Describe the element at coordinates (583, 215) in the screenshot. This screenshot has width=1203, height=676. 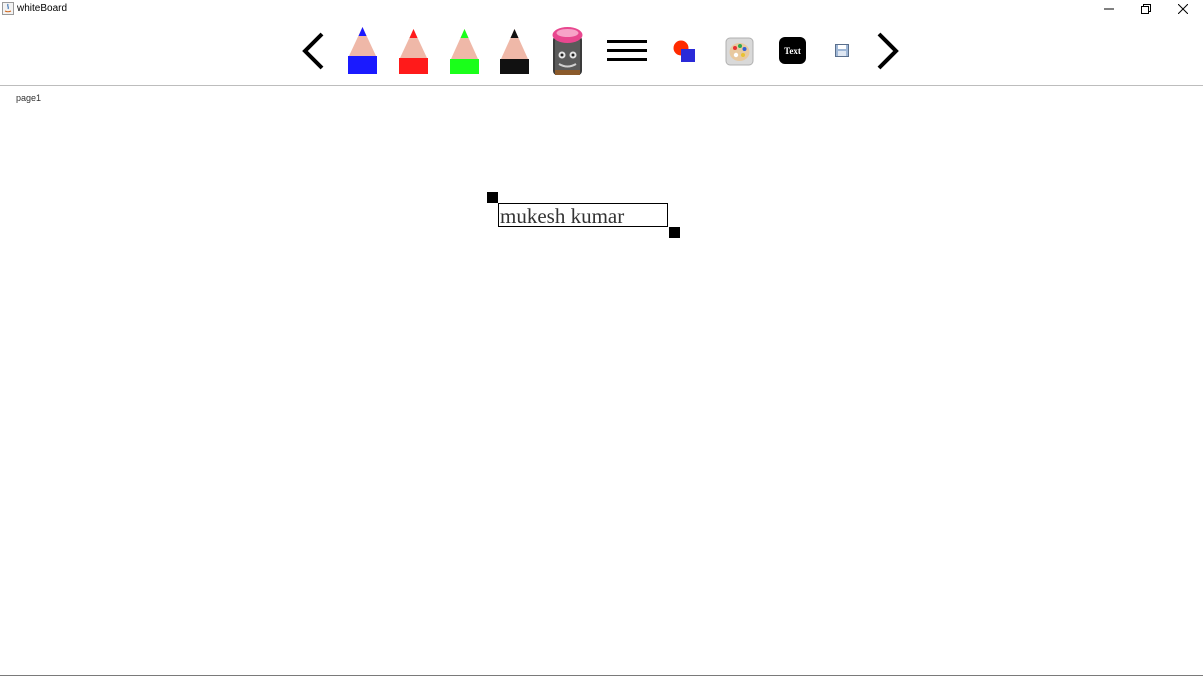
I see `text-box: mukesh kumar` at that location.